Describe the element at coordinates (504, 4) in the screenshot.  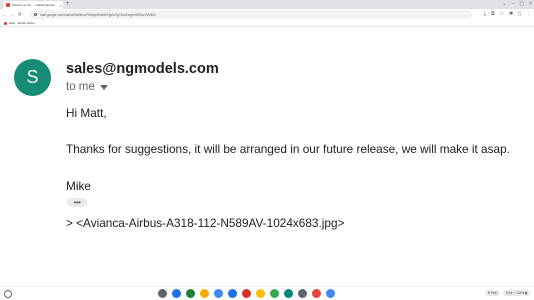
I see `tab-search-icon: ⌄` at that location.